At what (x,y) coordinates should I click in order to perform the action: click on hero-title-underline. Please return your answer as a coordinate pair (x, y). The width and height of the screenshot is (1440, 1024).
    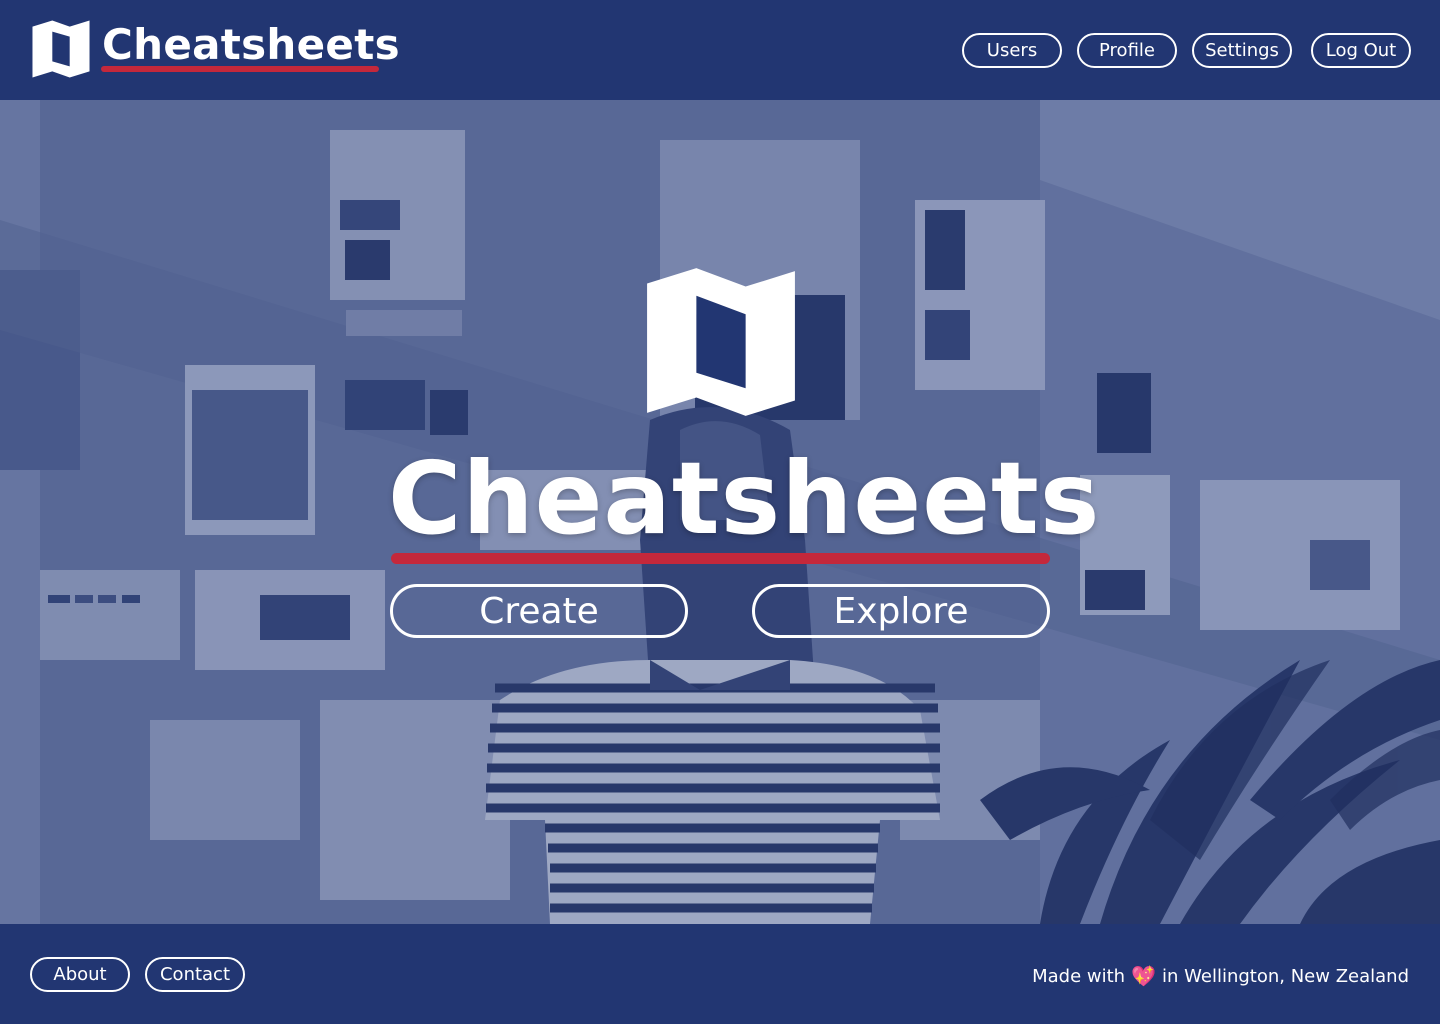
    Looking at the image, I should click on (720, 558).